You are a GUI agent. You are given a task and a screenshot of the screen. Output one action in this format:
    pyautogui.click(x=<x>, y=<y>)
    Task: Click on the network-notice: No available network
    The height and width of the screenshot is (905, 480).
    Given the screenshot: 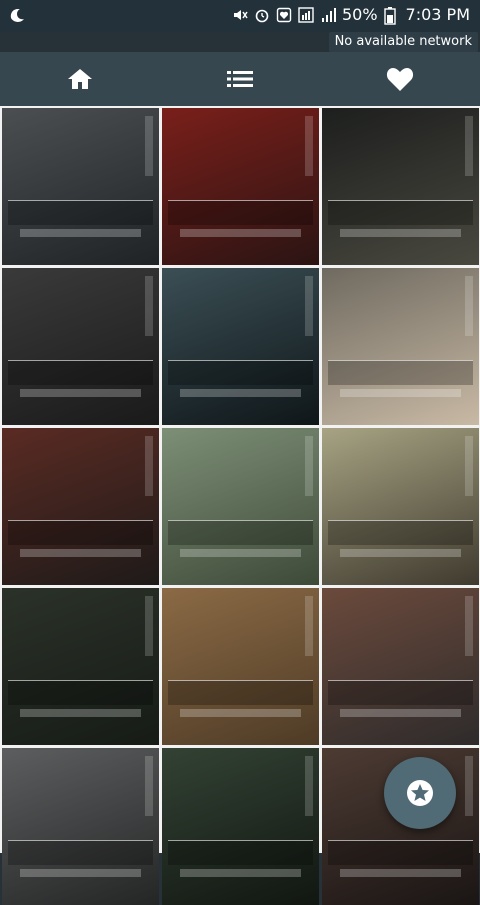 What is the action you would take?
    pyautogui.click(x=403, y=42)
    